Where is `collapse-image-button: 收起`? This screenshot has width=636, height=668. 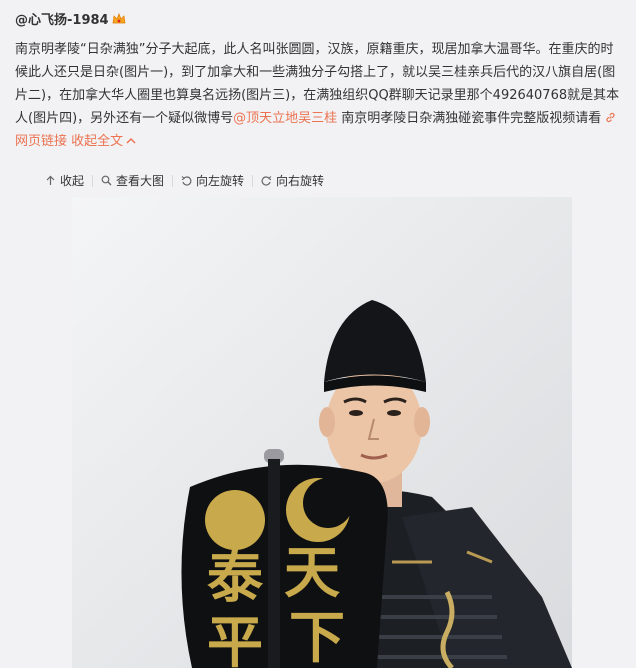
collapse-image-button: 收起 is located at coordinates (68, 180).